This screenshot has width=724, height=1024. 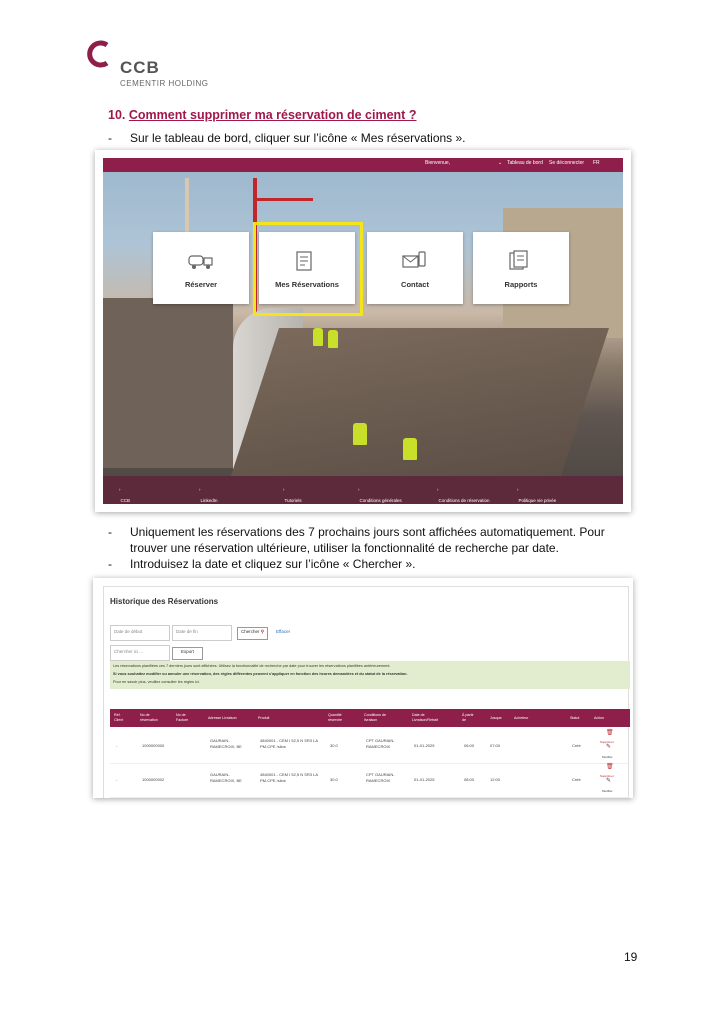 What do you see at coordinates (164, 83) in the screenshot?
I see `logo-subtitle: CEMENTIR HOLDING` at bounding box center [164, 83].